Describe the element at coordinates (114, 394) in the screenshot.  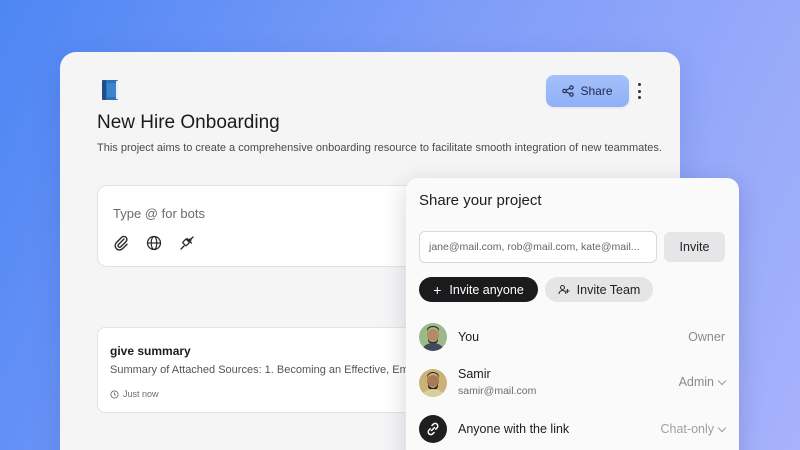
I see `clock-icon` at that location.